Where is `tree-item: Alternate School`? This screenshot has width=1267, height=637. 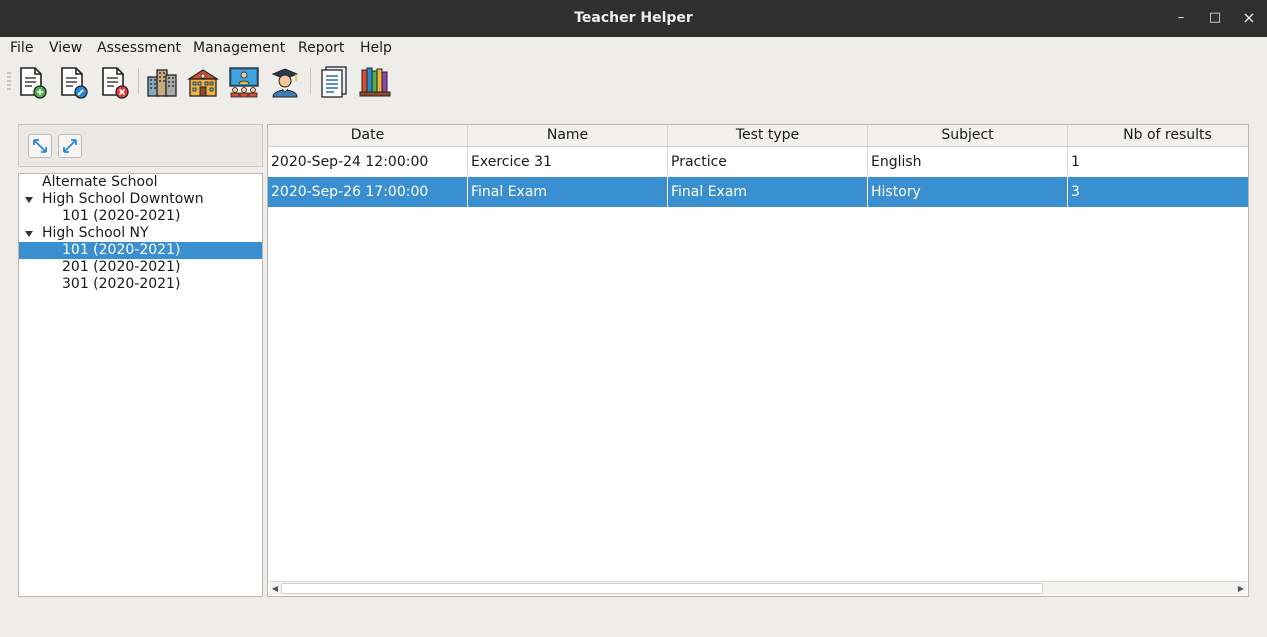 tree-item: Alternate School is located at coordinates (140, 182).